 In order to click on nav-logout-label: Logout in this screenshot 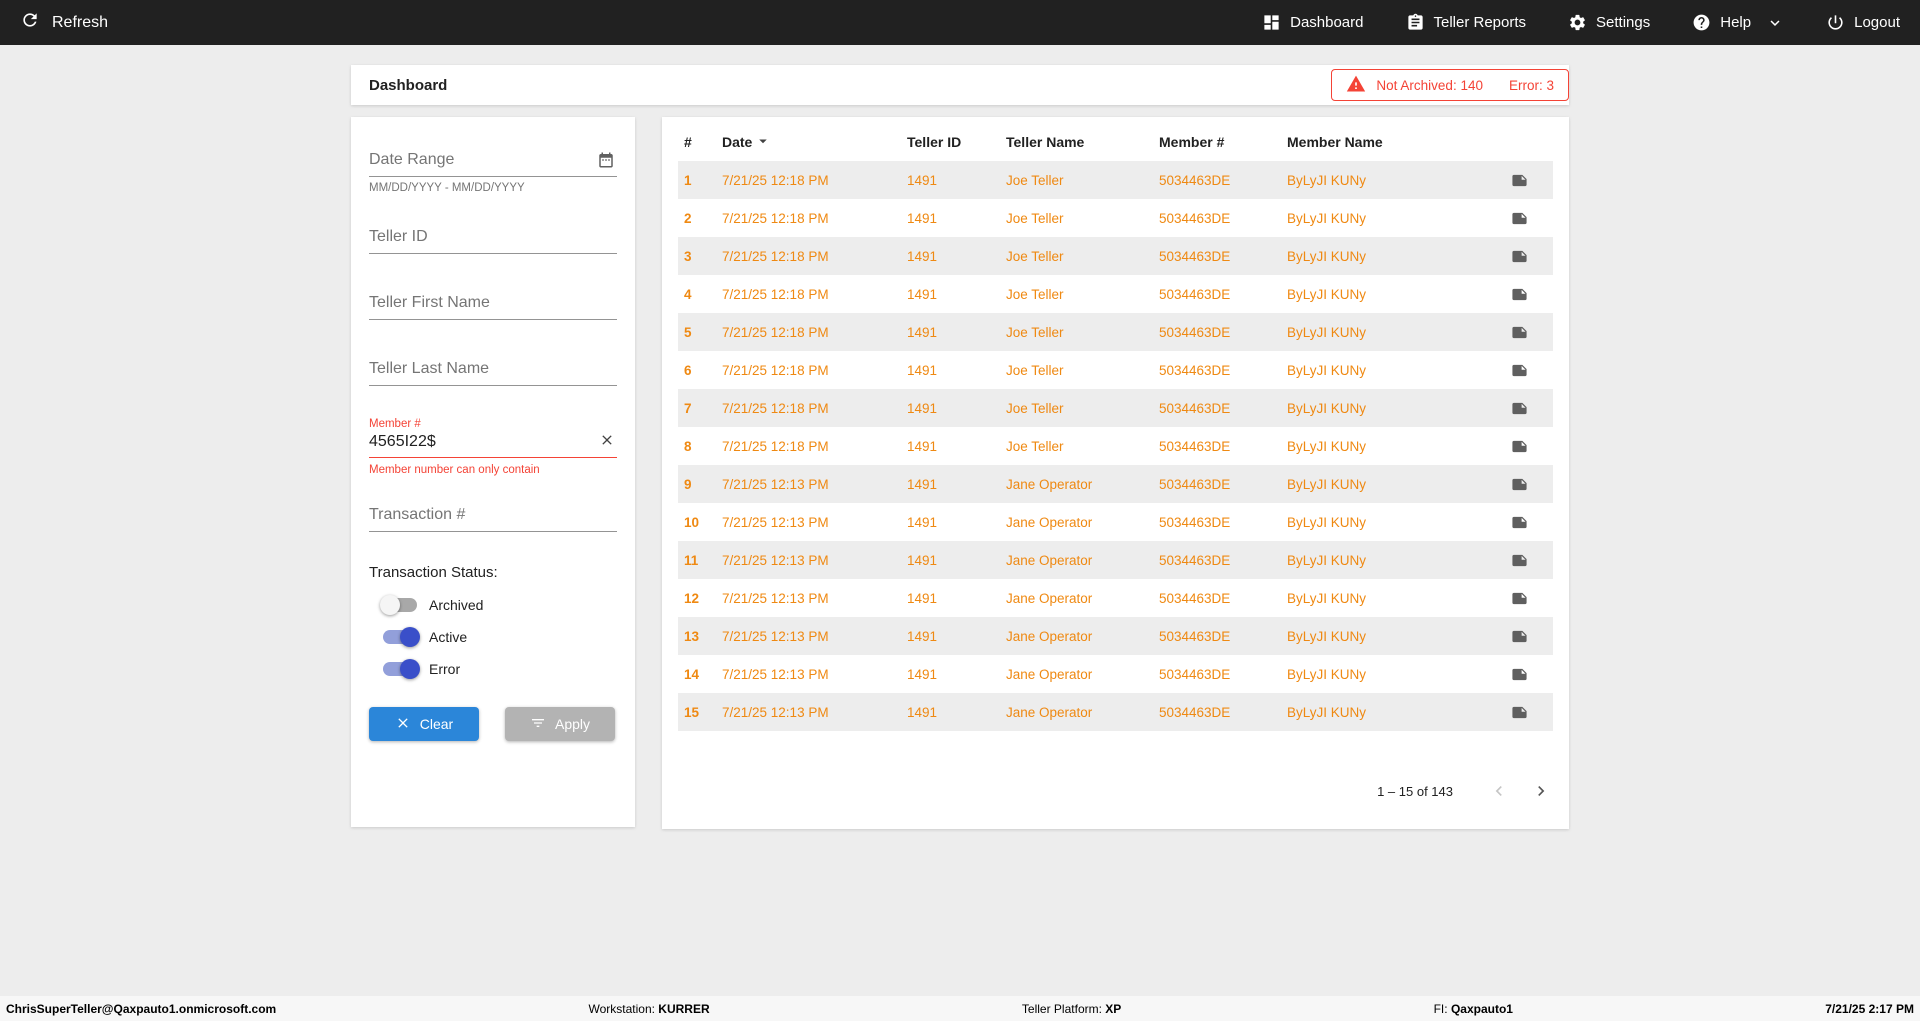, I will do `click(1877, 22)`.